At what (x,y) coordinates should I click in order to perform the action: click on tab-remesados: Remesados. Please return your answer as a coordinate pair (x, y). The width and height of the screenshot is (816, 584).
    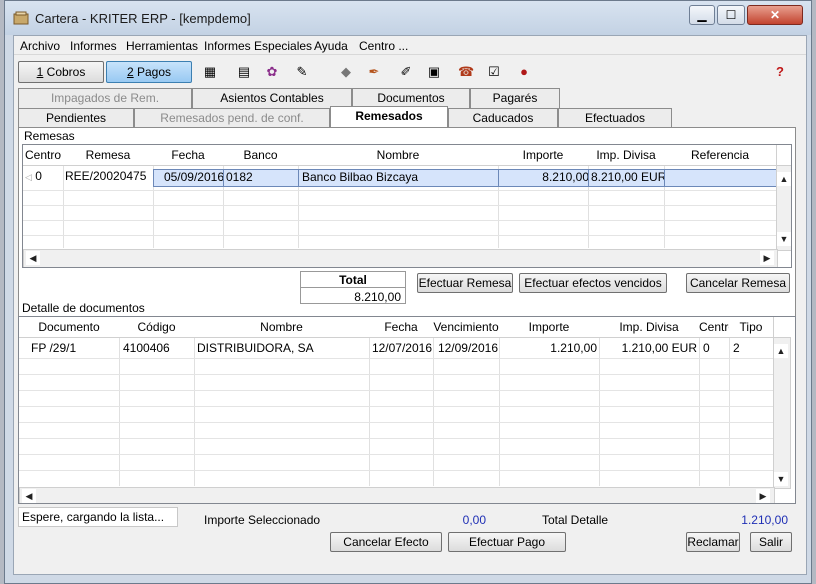
    Looking at the image, I should click on (389, 117).